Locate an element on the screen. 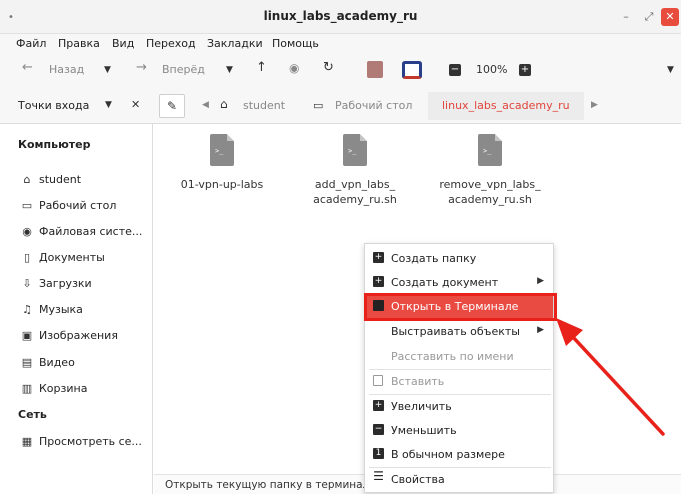 This screenshot has width=681, height=494. menu-item-sort-by-name: Расставить по имени is located at coordinates (459, 357).